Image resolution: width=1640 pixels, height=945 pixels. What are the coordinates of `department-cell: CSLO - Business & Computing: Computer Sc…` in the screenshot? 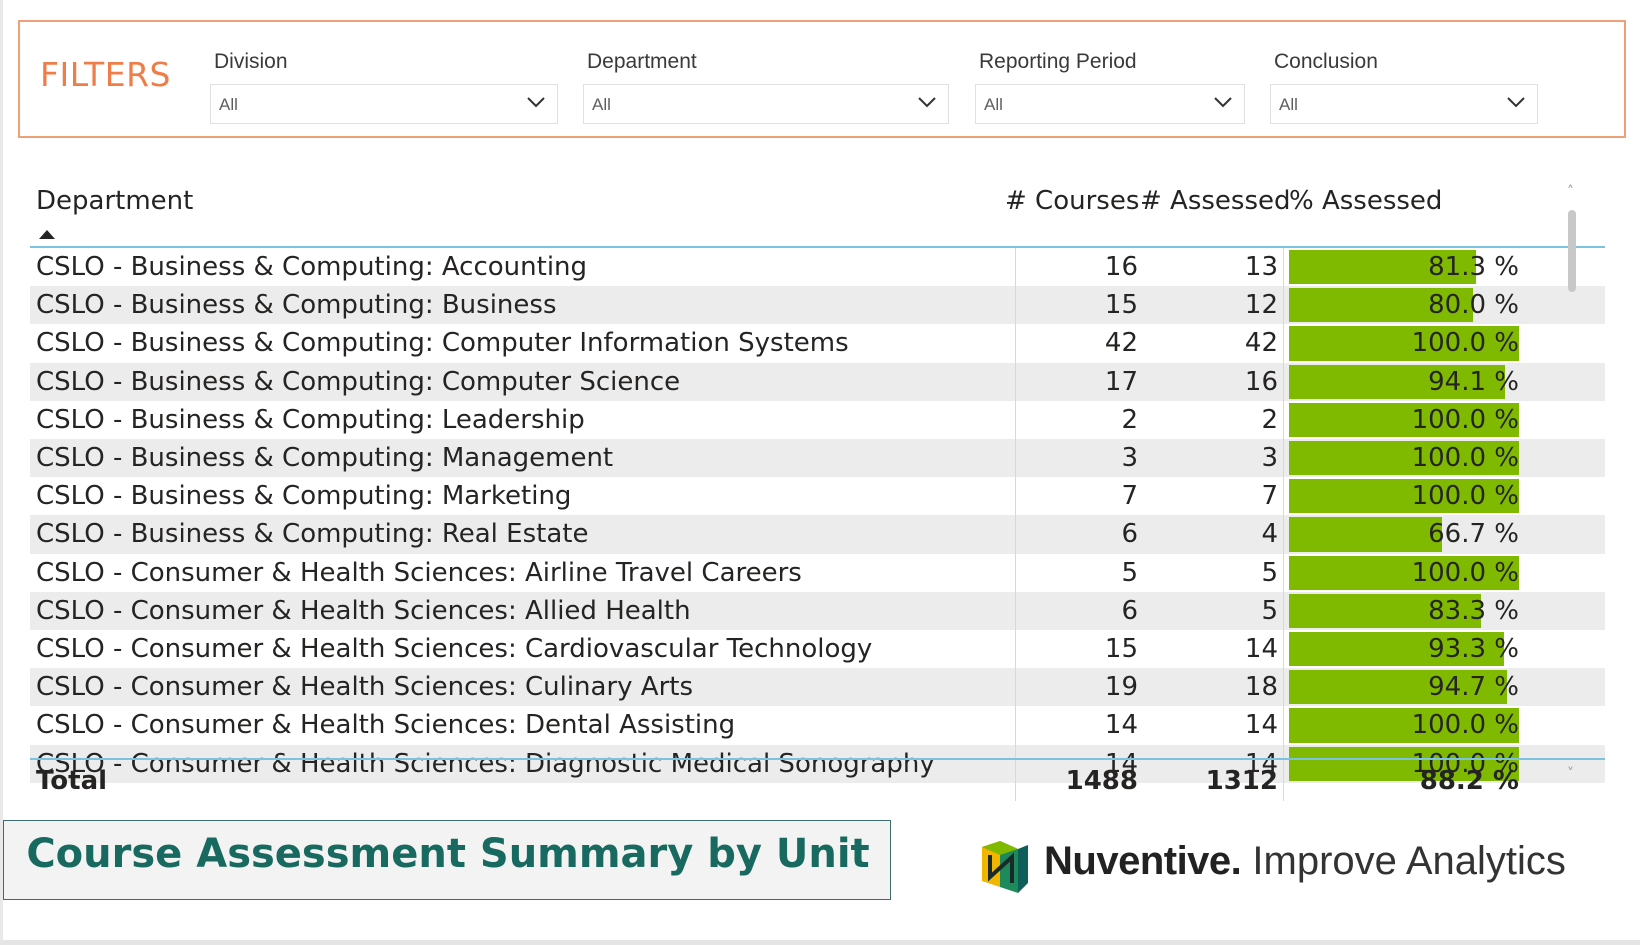 It's located at (358, 381).